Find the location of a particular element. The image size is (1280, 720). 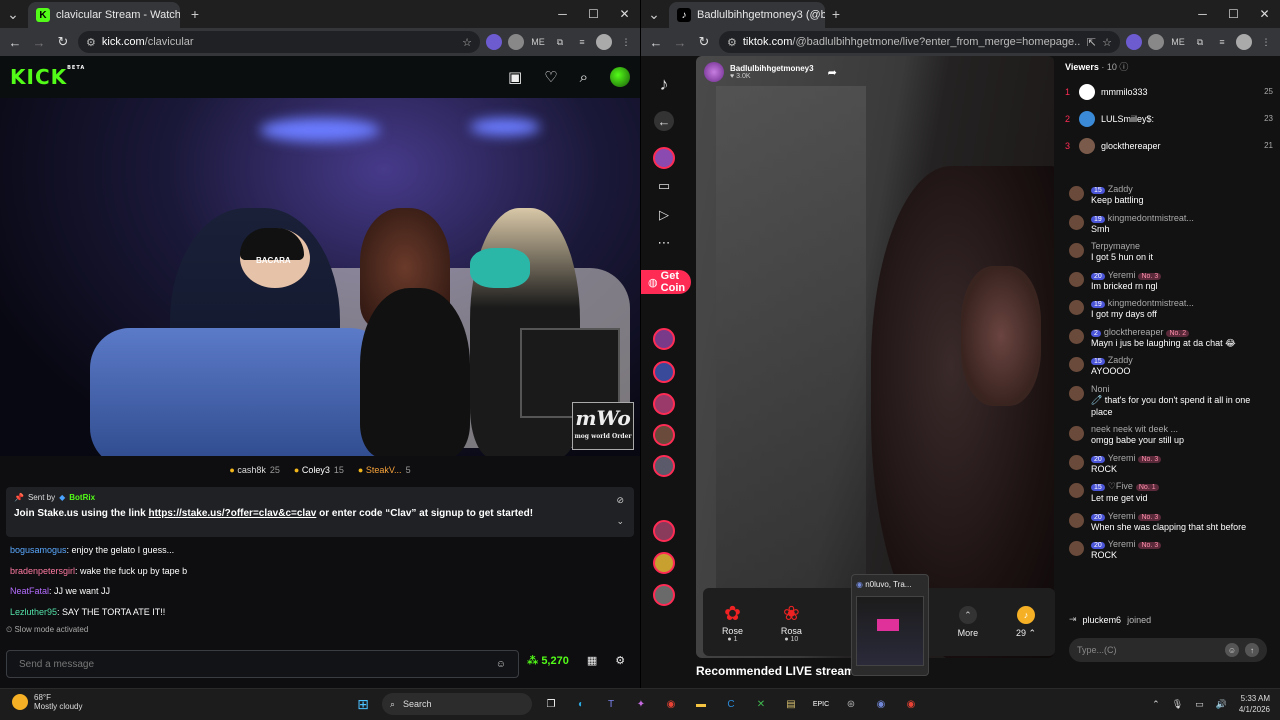

gift-rose: ✿ Rose ● 1 is located at coordinates (732, 622).